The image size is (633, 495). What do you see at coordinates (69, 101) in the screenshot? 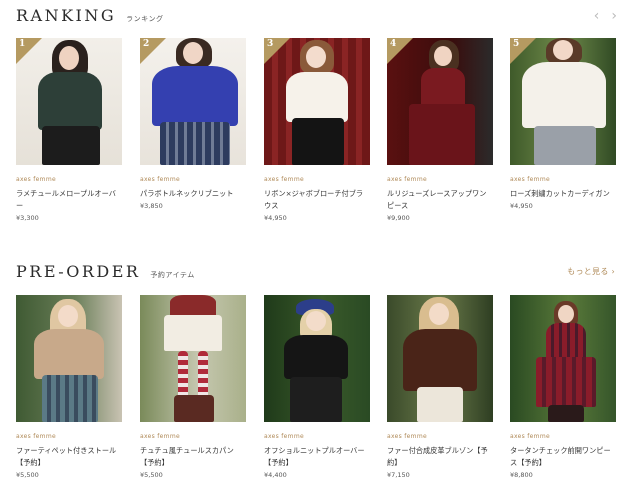
I see `product-image: 1` at bounding box center [69, 101].